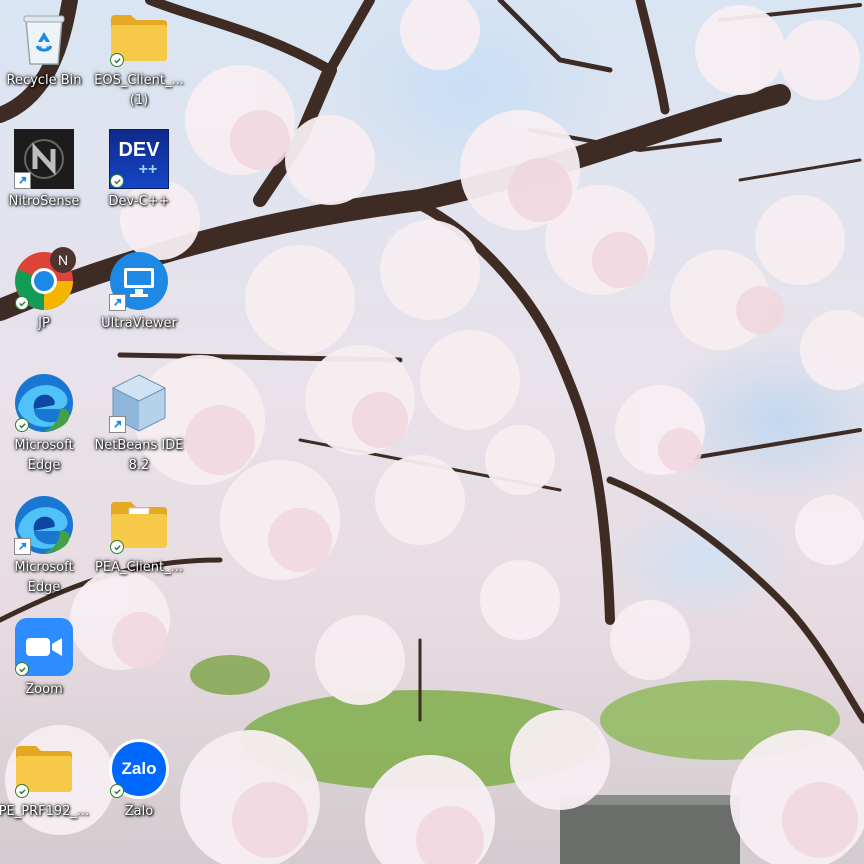 The image size is (864, 864). What do you see at coordinates (139, 455) in the screenshot?
I see `icon-label: NetBeans IDE 8.2` at bounding box center [139, 455].